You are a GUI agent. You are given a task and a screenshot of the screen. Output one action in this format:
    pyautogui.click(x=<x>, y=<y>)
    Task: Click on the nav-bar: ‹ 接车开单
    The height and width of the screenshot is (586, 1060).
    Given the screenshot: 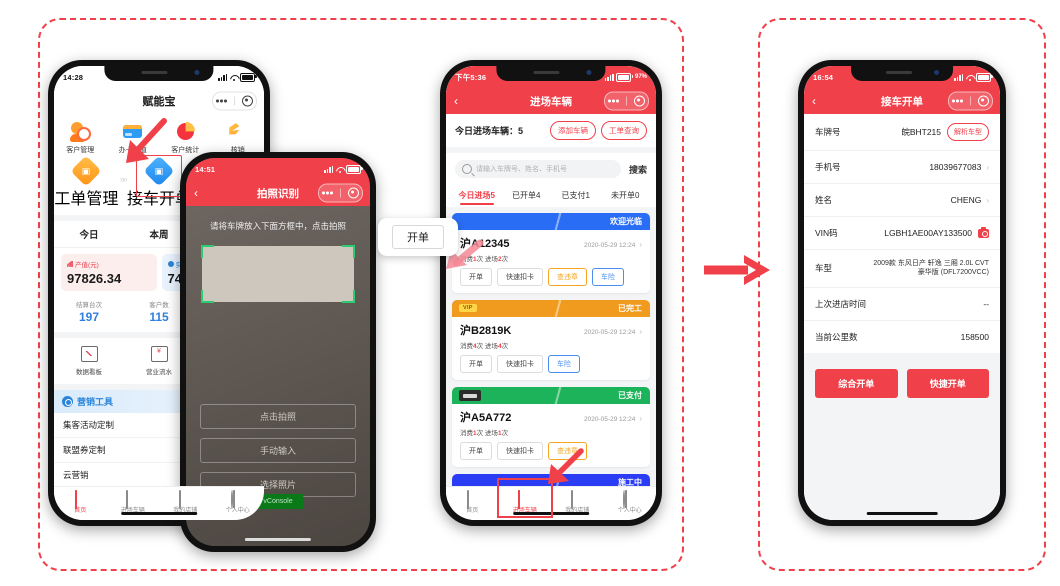 What is the action you would take?
    pyautogui.click(x=902, y=101)
    